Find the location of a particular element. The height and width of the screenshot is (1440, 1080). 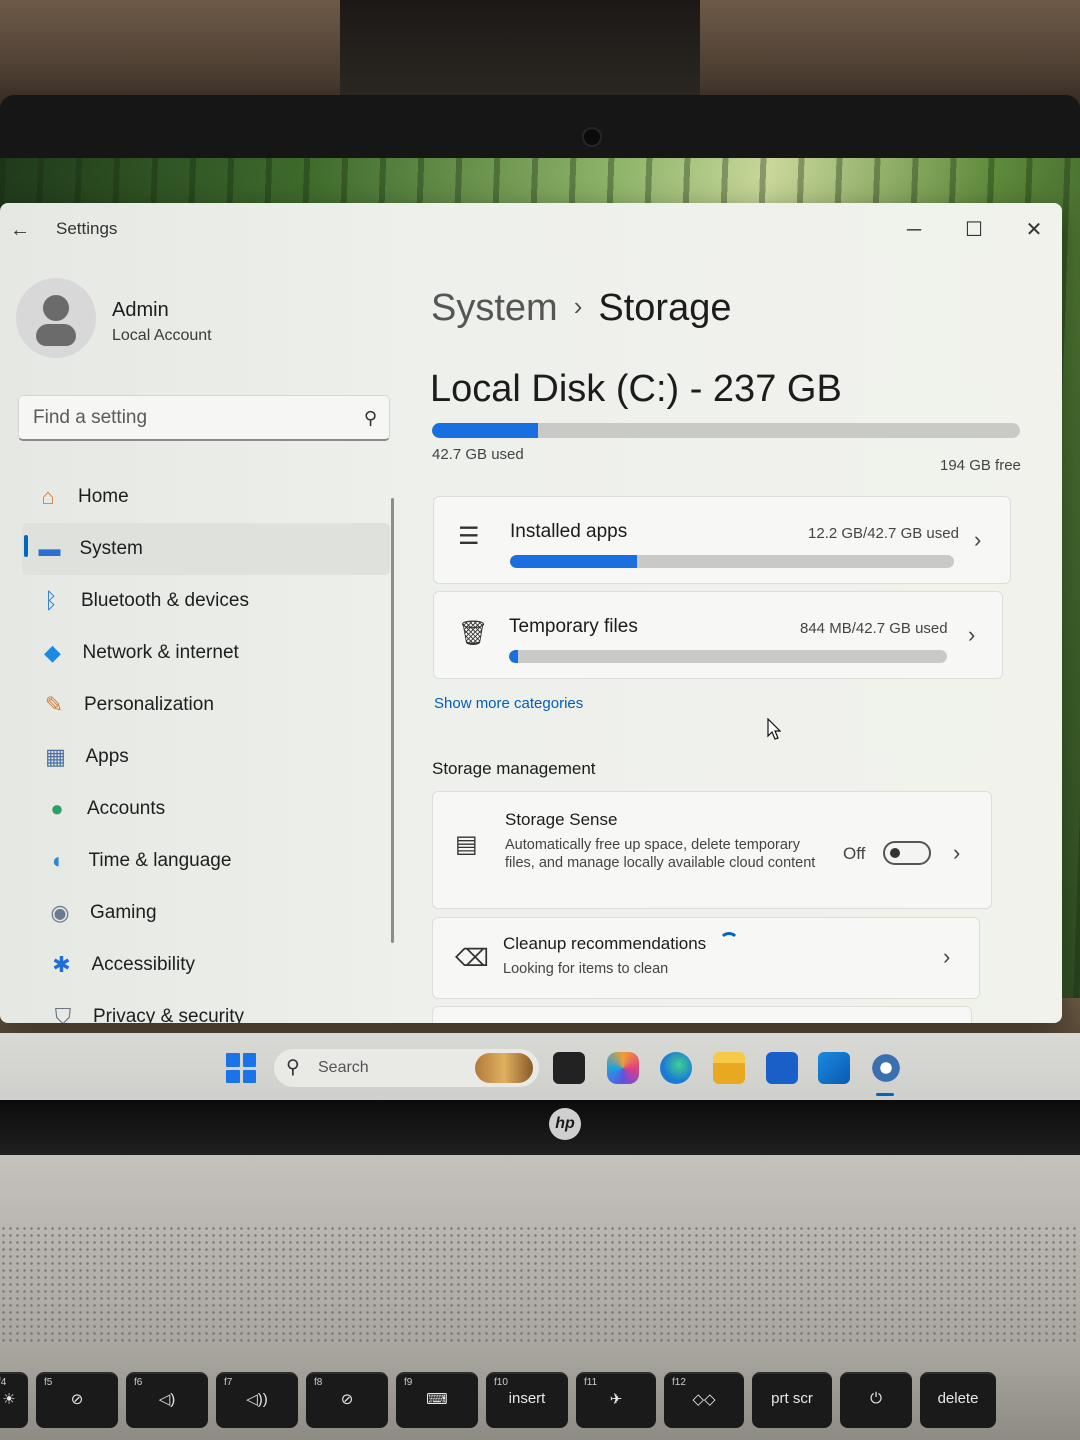

home-icon: ⌂ is located at coordinates (48, 496).